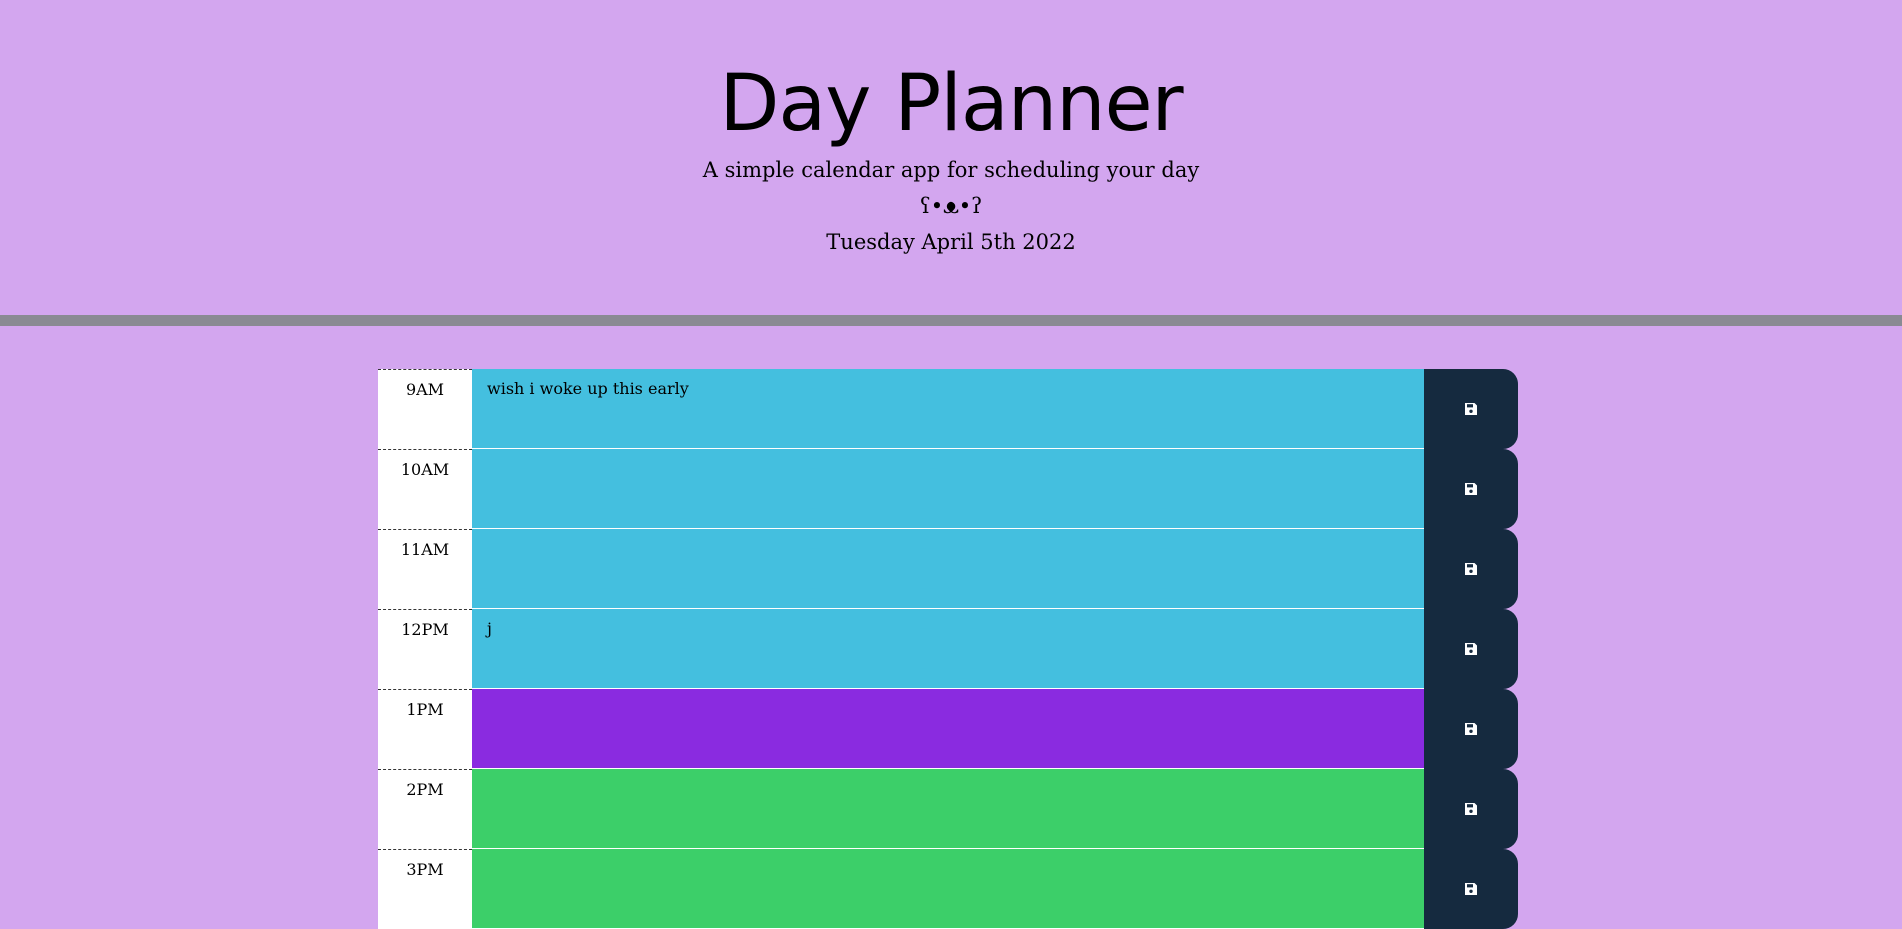 The width and height of the screenshot is (1902, 929). I want to click on time-block: 3PM, so click(948, 889).